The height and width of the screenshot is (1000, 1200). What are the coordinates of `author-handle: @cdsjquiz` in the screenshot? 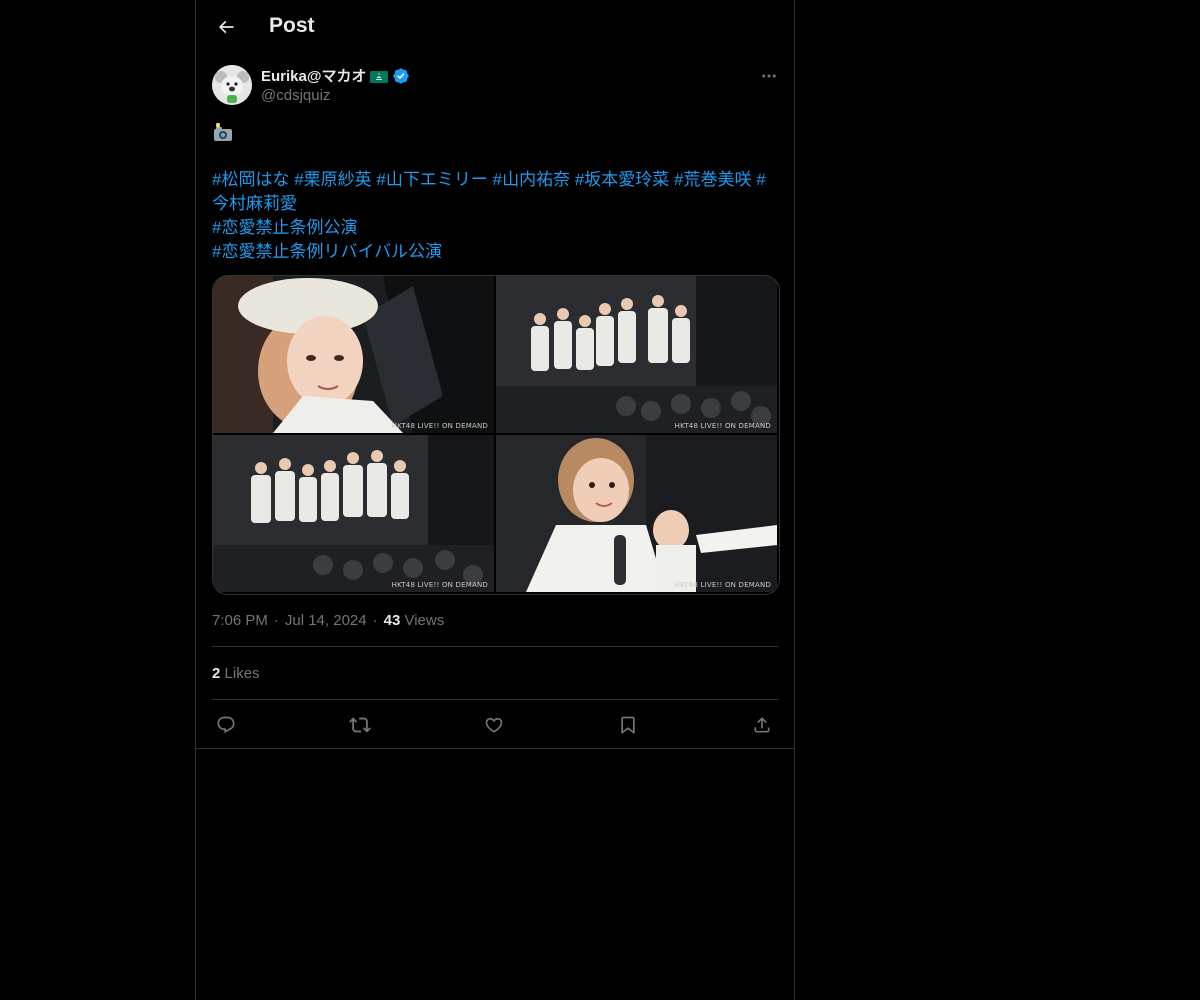 It's located at (295, 95).